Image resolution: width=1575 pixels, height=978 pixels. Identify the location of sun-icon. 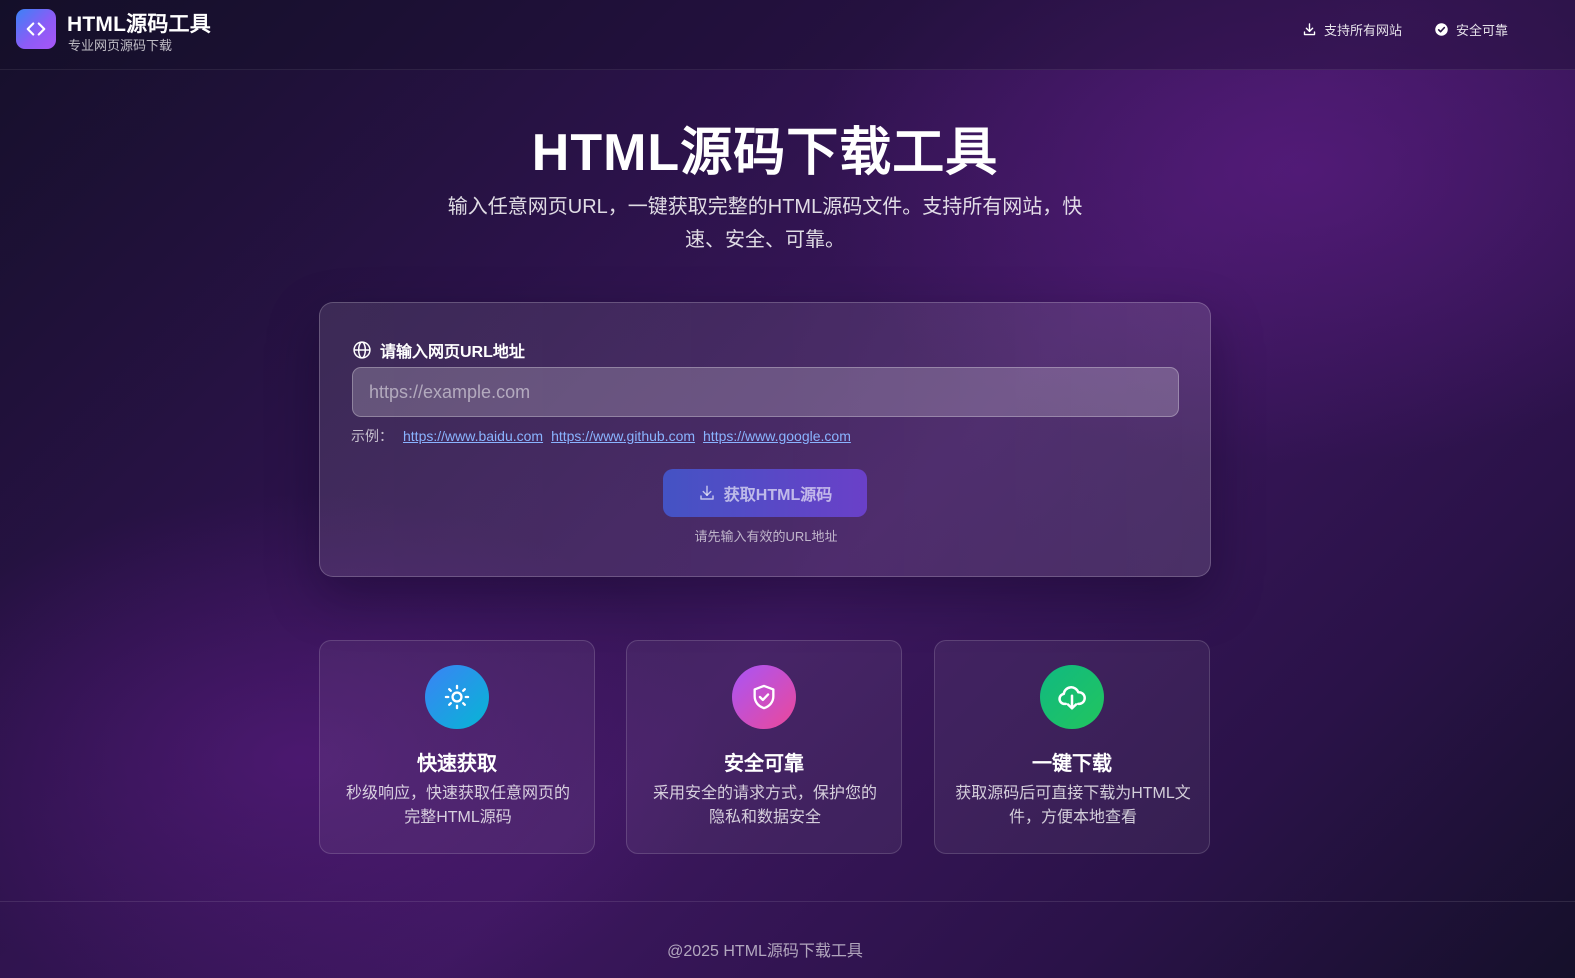
(457, 697).